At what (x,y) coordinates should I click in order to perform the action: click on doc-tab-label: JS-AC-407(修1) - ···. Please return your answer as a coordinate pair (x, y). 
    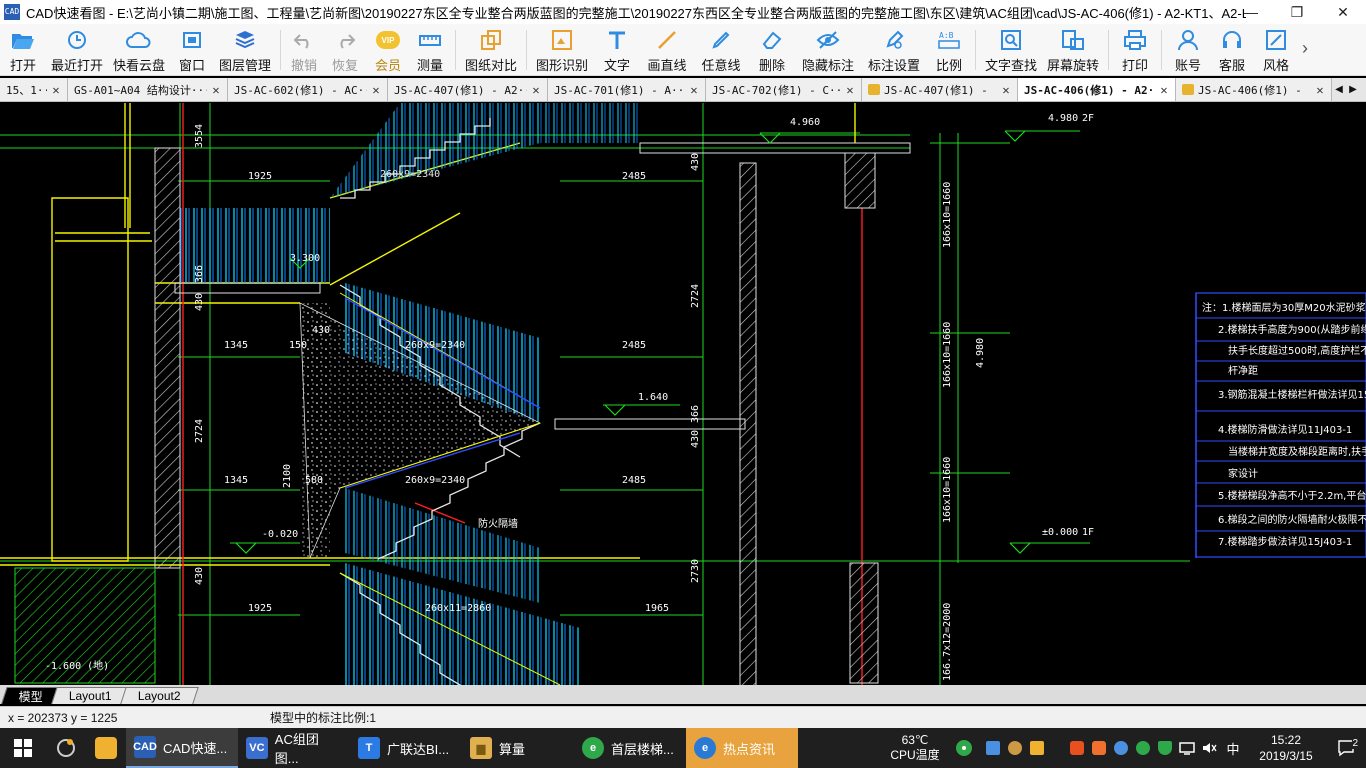
    Looking at the image, I should click on (940, 90).